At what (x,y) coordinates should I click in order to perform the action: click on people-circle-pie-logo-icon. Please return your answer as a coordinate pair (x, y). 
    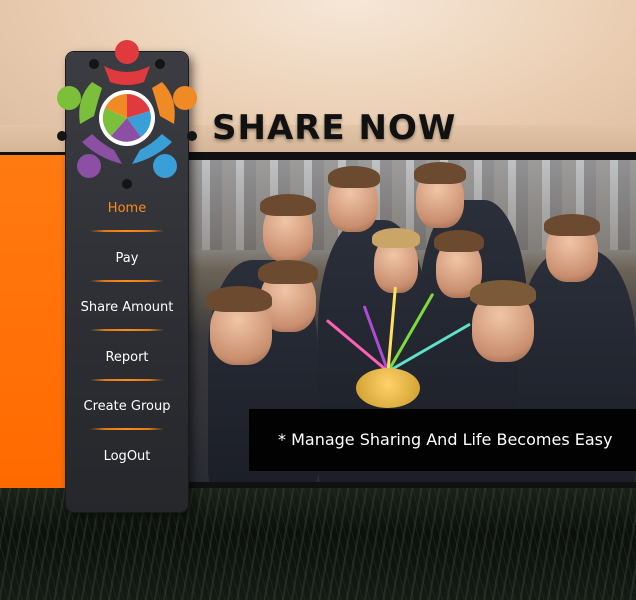
    Looking at the image, I should click on (127, 114).